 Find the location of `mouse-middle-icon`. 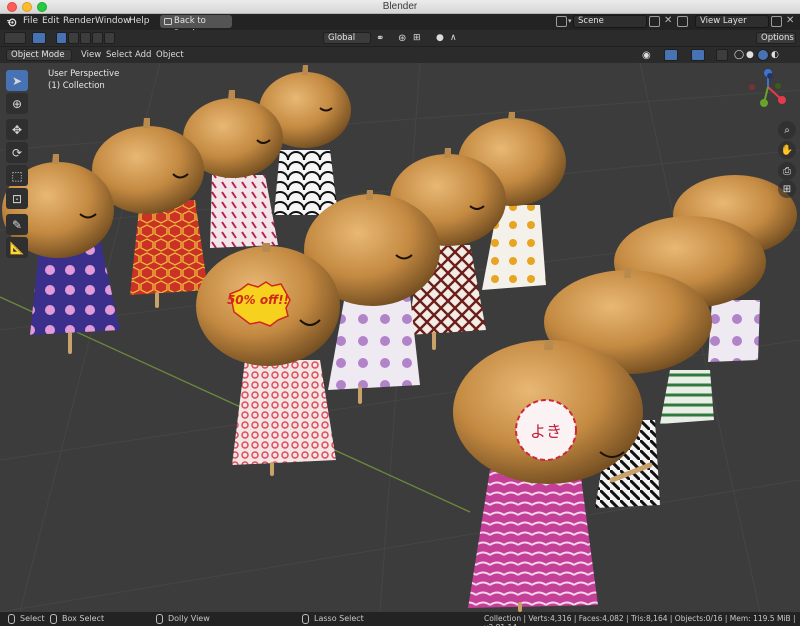

mouse-middle-icon is located at coordinates (159, 619).